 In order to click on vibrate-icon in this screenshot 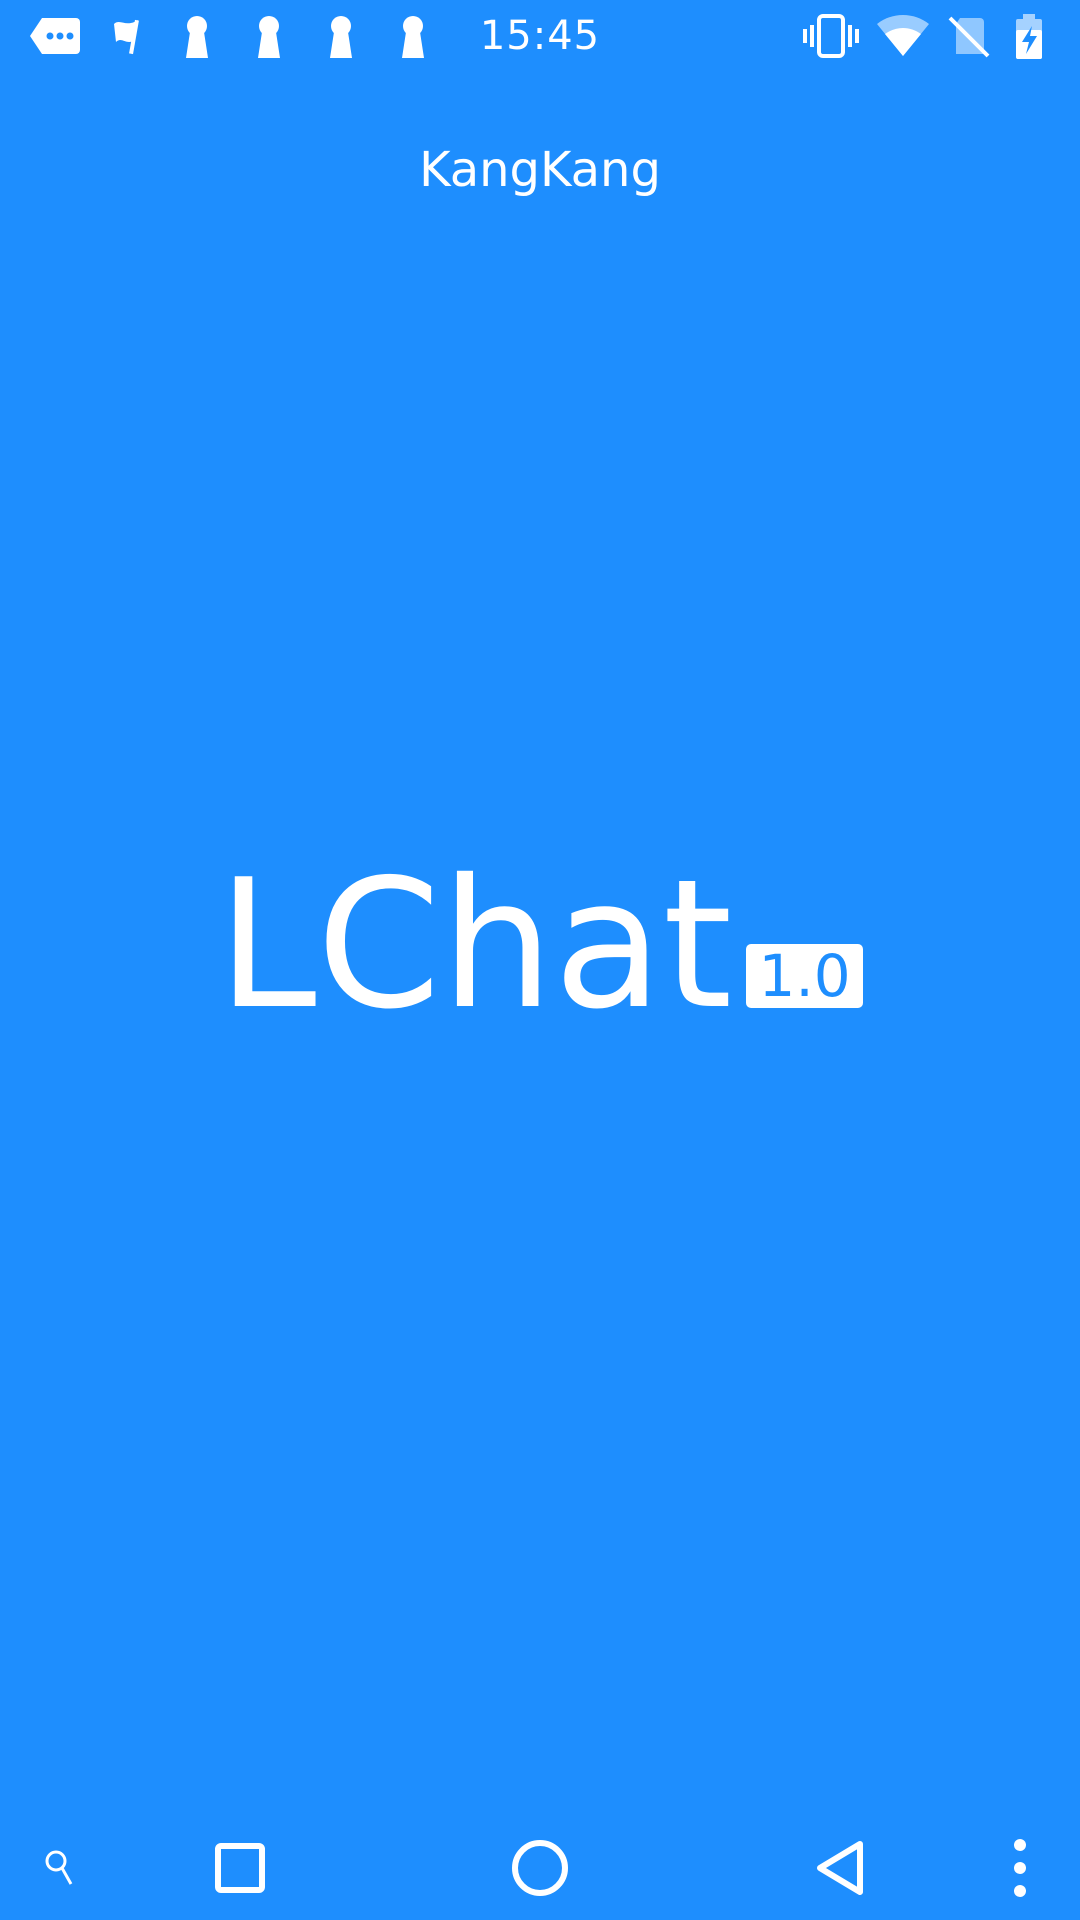, I will do `click(831, 36)`.